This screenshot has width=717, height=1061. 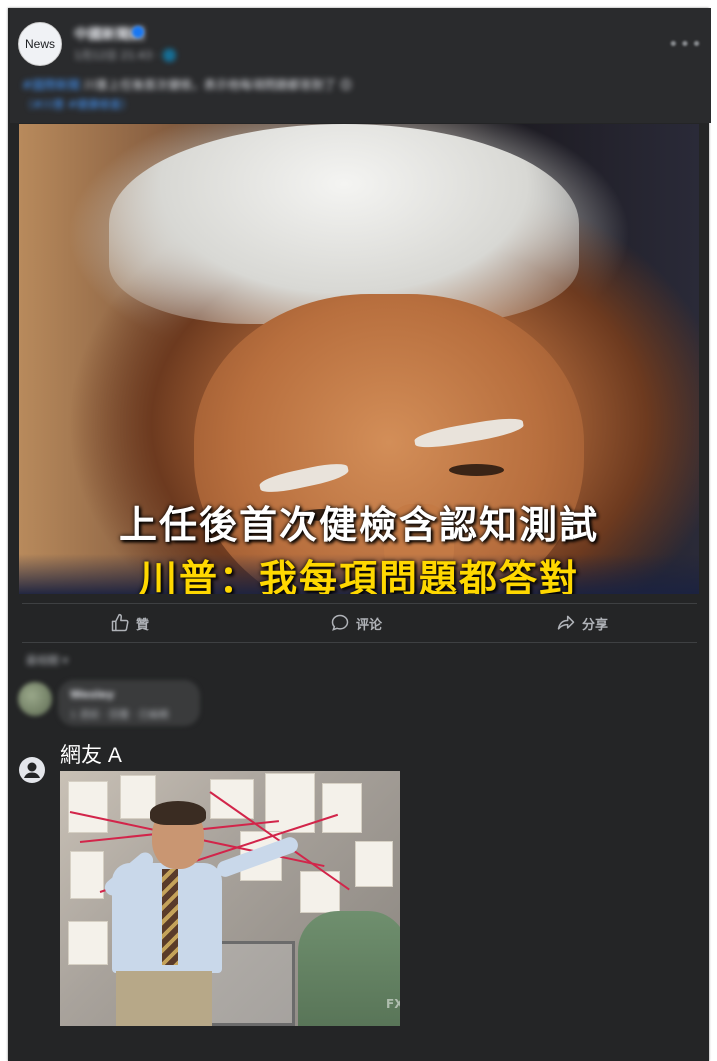 What do you see at coordinates (138, 32) in the screenshot?
I see `verified-icon` at bounding box center [138, 32].